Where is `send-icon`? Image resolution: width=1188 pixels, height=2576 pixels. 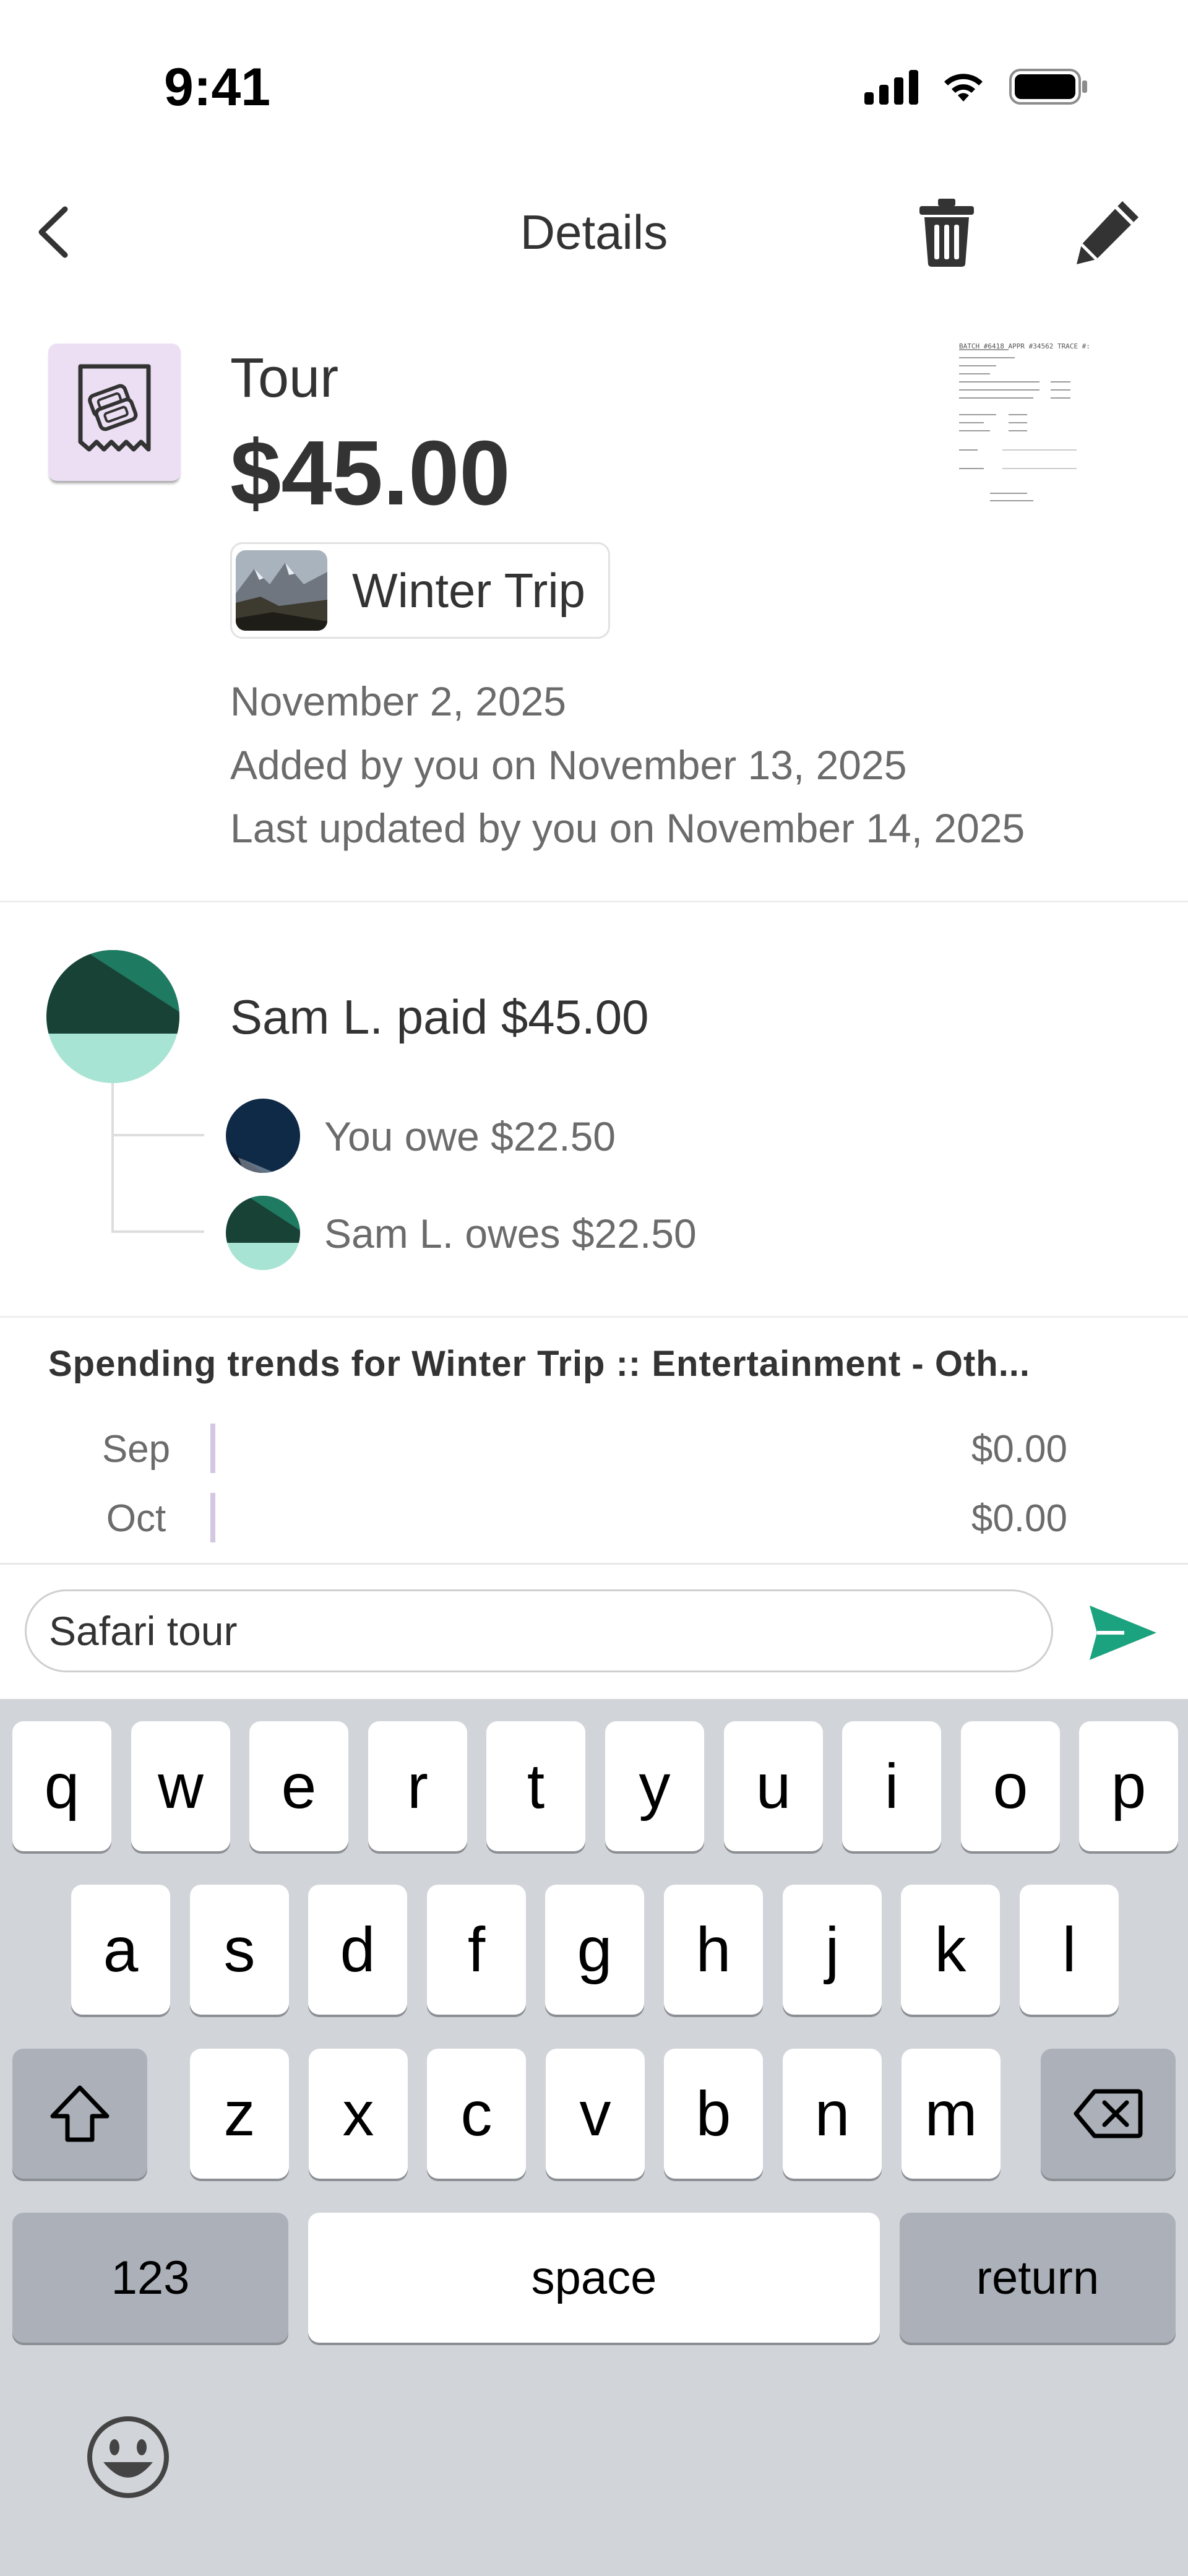 send-icon is located at coordinates (1123, 1633).